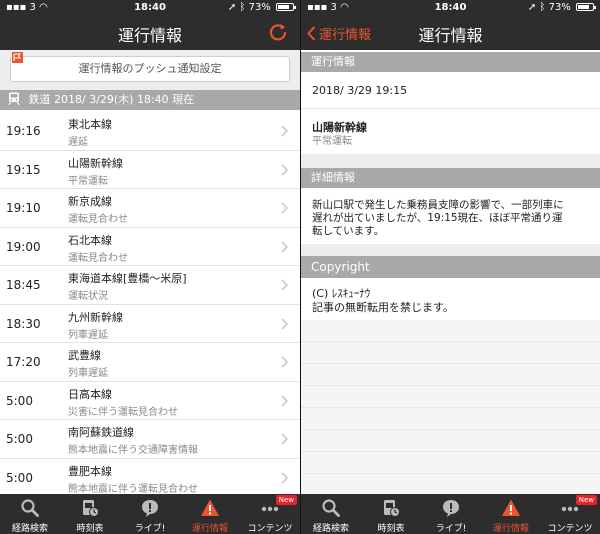 This screenshot has height=534, width=600. Describe the element at coordinates (78, 142) in the screenshot. I see `item-state: 遅延` at that location.